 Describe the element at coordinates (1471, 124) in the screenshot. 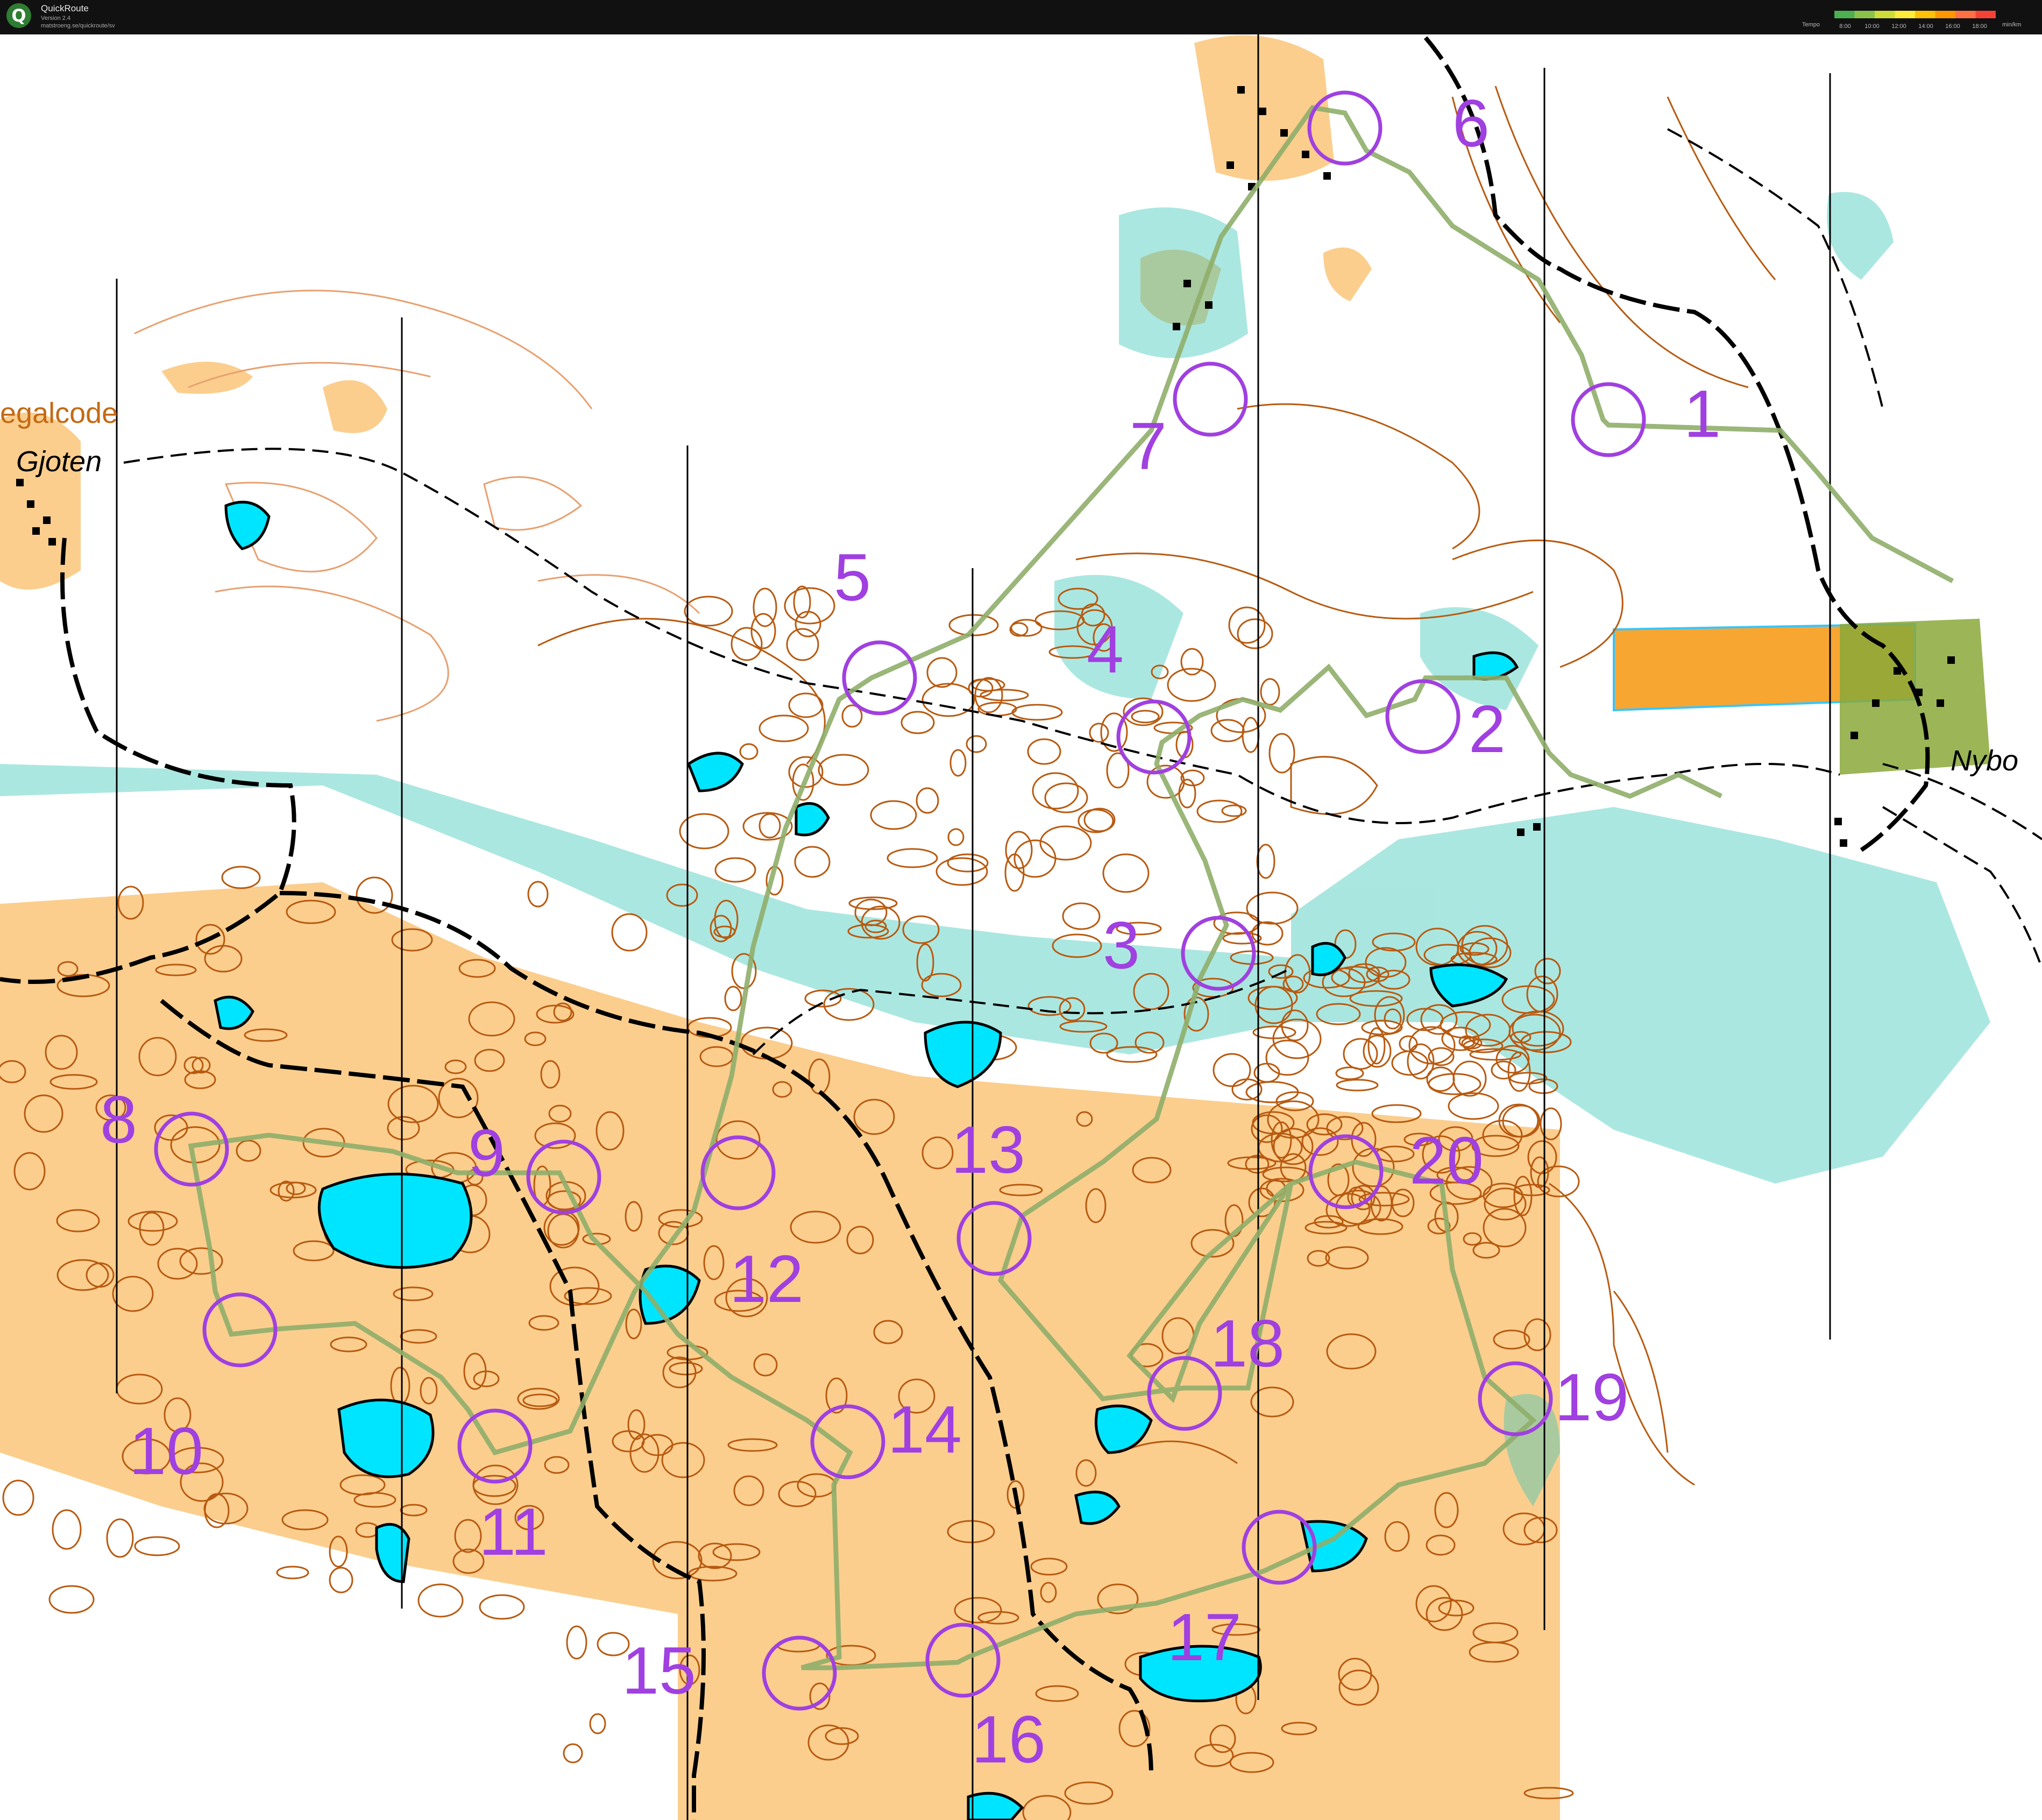

I see `control-number-6: 6` at that location.